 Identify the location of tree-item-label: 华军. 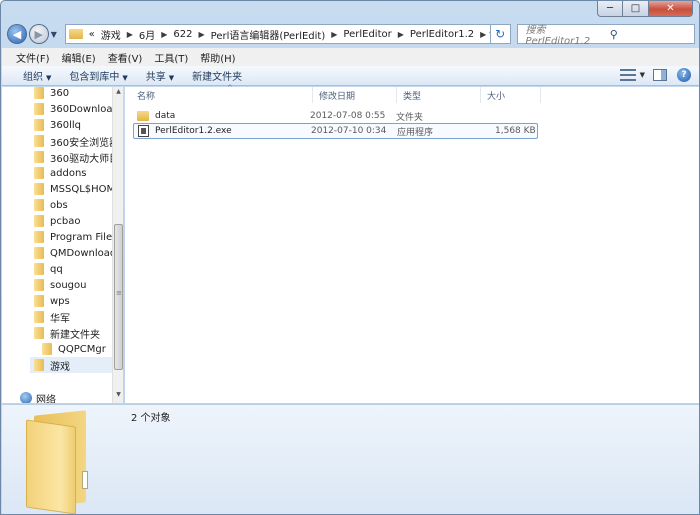
(60, 319).